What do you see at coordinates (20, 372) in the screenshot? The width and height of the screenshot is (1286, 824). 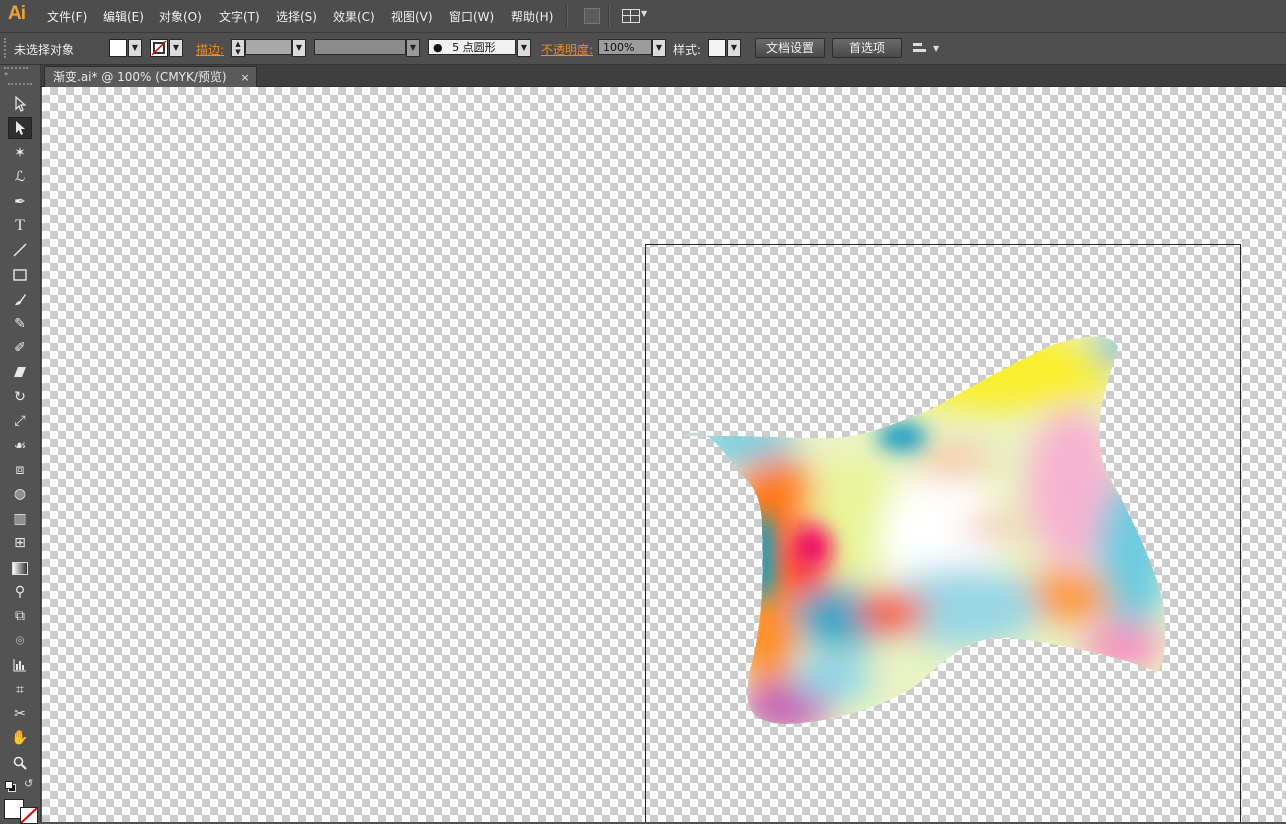 I see `eraser-tool-icon` at bounding box center [20, 372].